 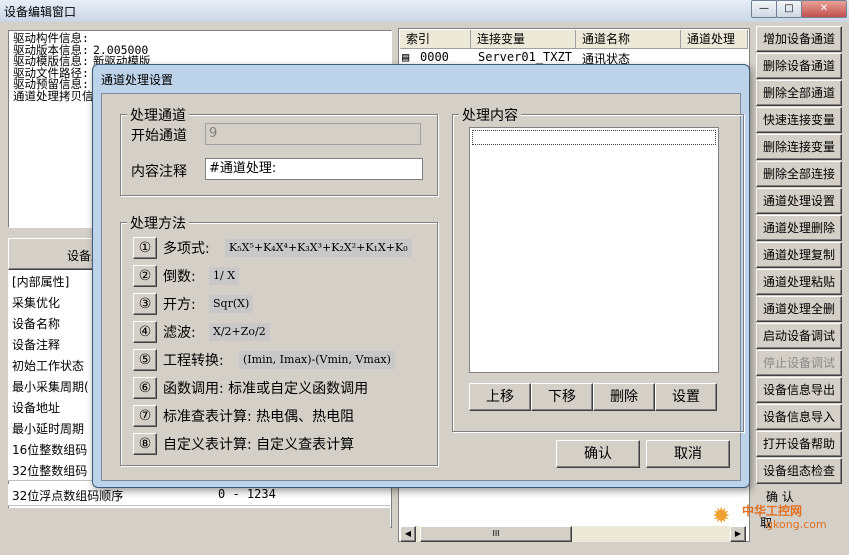 What do you see at coordinates (48, 366) in the screenshot?
I see `property-name: 初始工作状态` at bounding box center [48, 366].